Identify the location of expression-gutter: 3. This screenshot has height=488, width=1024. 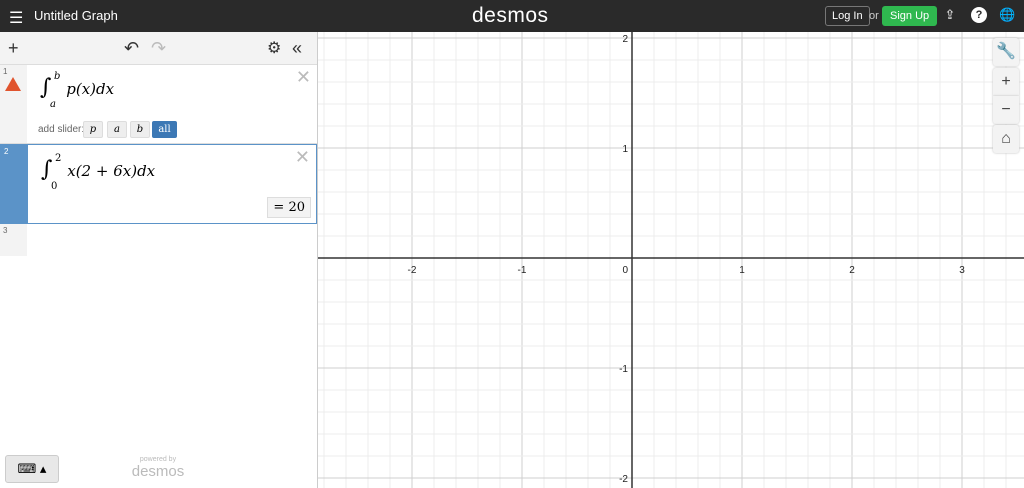
(13, 240).